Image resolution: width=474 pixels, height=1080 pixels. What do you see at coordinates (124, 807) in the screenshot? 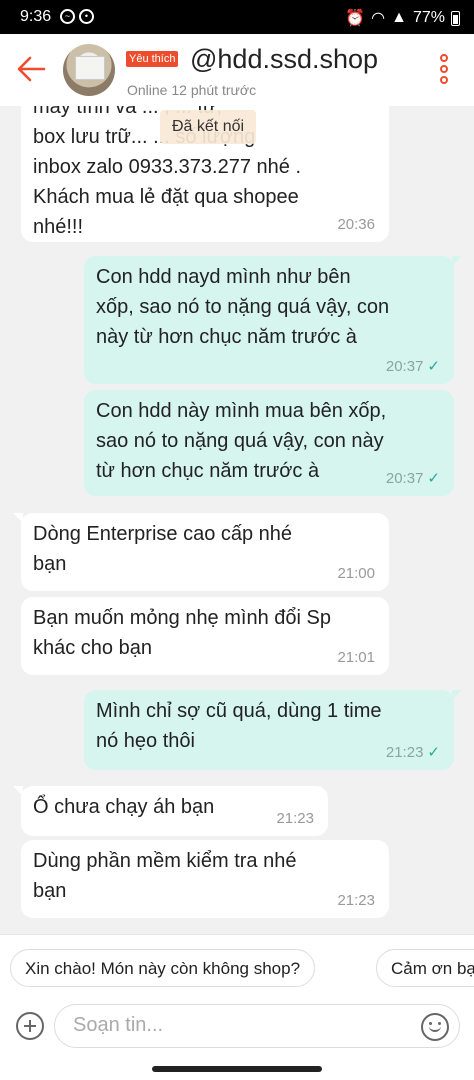
I see `message-text: Ổ chưa chạy áh bạn` at bounding box center [124, 807].